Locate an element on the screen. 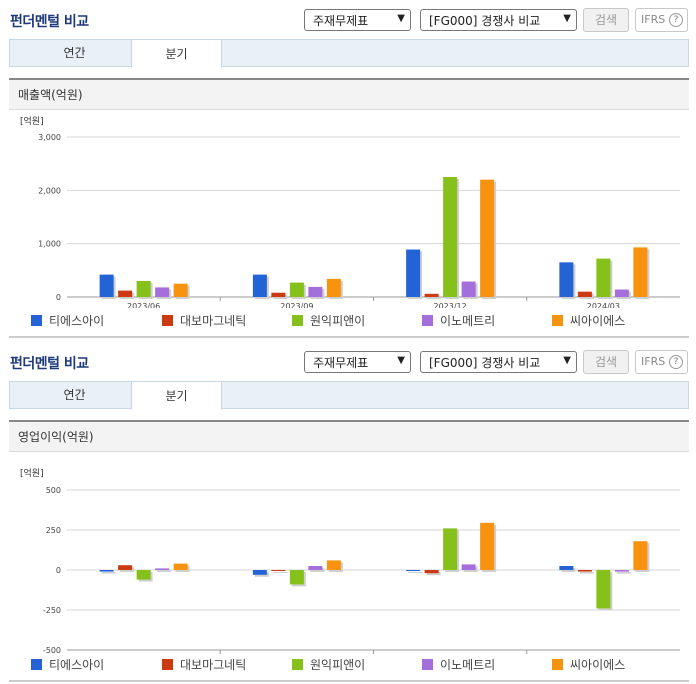 The image size is (696, 684). chart-legend: 티에스아이 대보마그네틱 원익피앤이 이노메트리 씨아이에스 is located at coordinates (349, 665).